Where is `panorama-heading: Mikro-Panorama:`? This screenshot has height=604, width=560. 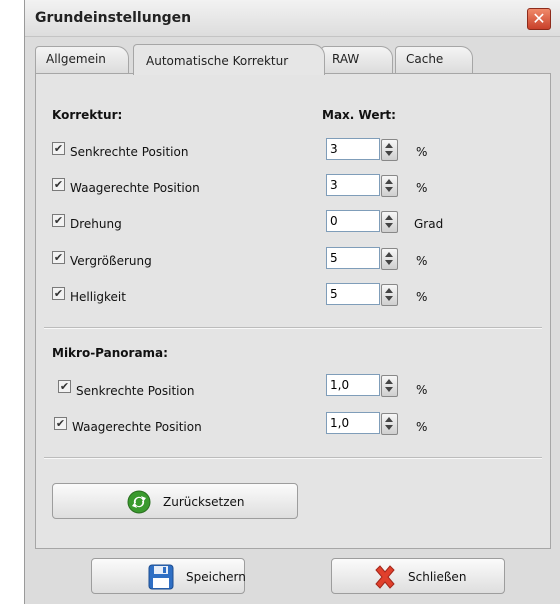 panorama-heading: Mikro-Panorama: is located at coordinates (110, 353).